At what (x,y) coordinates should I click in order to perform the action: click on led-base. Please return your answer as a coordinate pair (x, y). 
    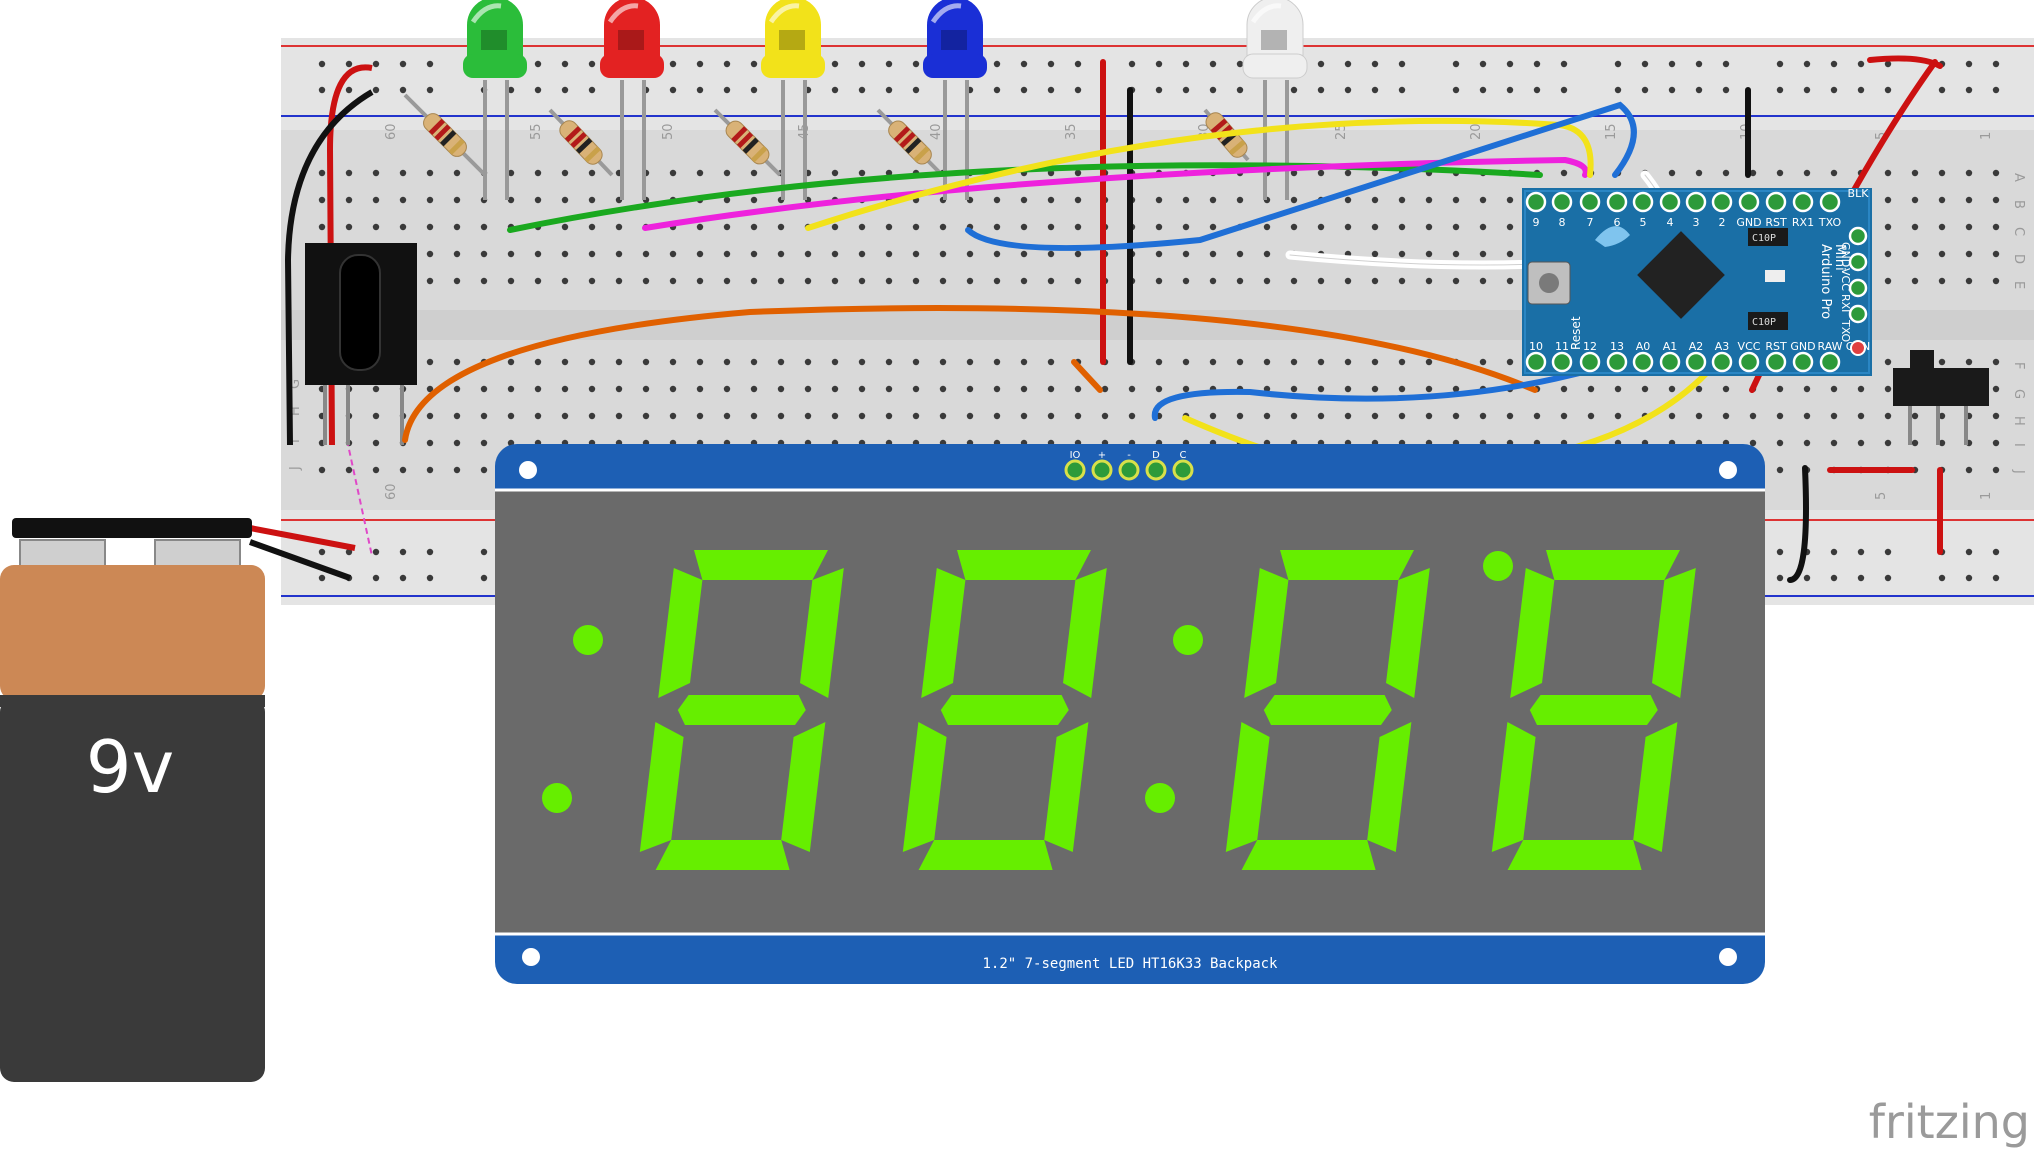
    Looking at the image, I should click on (1275, 66).